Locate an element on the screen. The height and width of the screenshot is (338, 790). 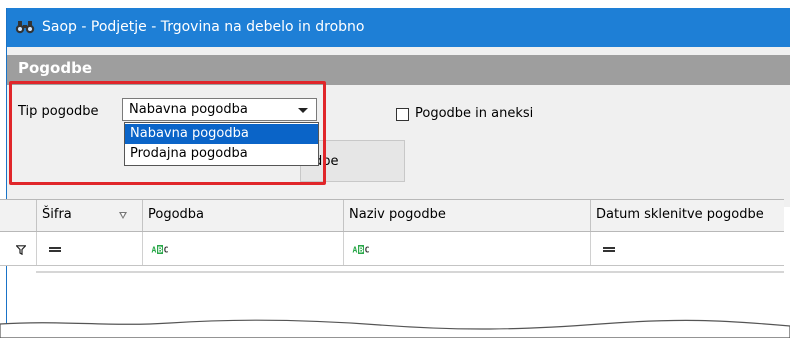
grid-divider is located at coordinates (410, 272).